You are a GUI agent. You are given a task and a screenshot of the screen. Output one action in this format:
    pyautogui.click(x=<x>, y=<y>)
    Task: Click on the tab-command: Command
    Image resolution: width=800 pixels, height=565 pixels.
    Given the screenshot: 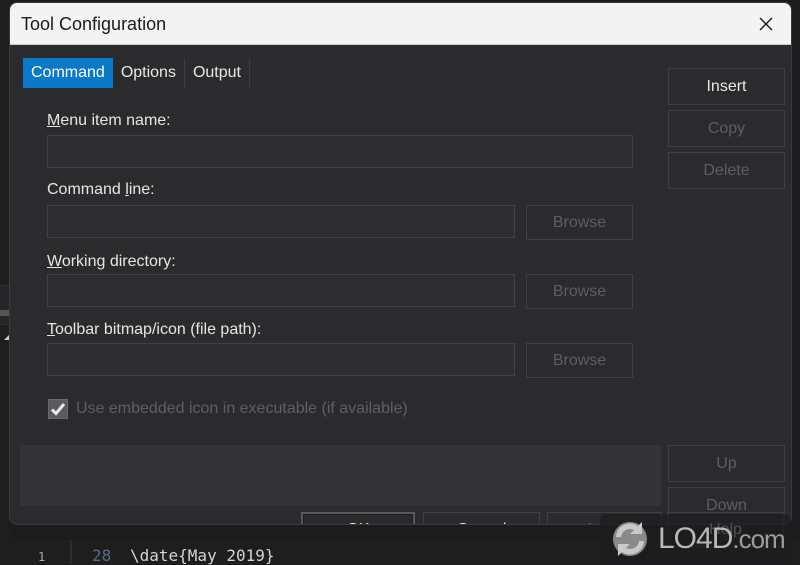 What is the action you would take?
    pyautogui.click(x=68, y=73)
    